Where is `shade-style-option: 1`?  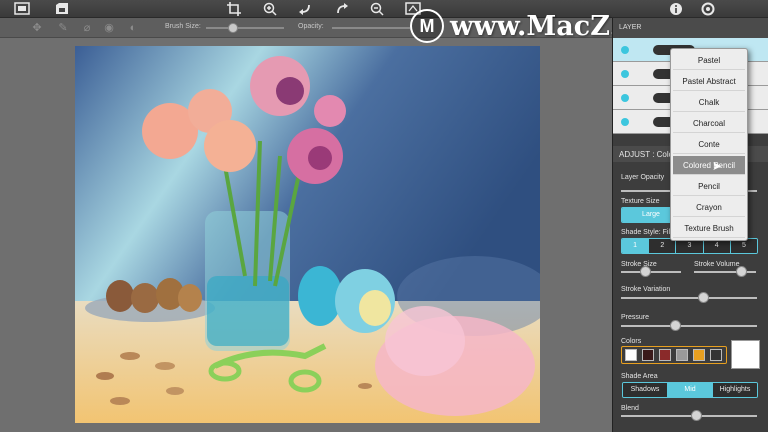
shade-style-option: 1 is located at coordinates (636, 246).